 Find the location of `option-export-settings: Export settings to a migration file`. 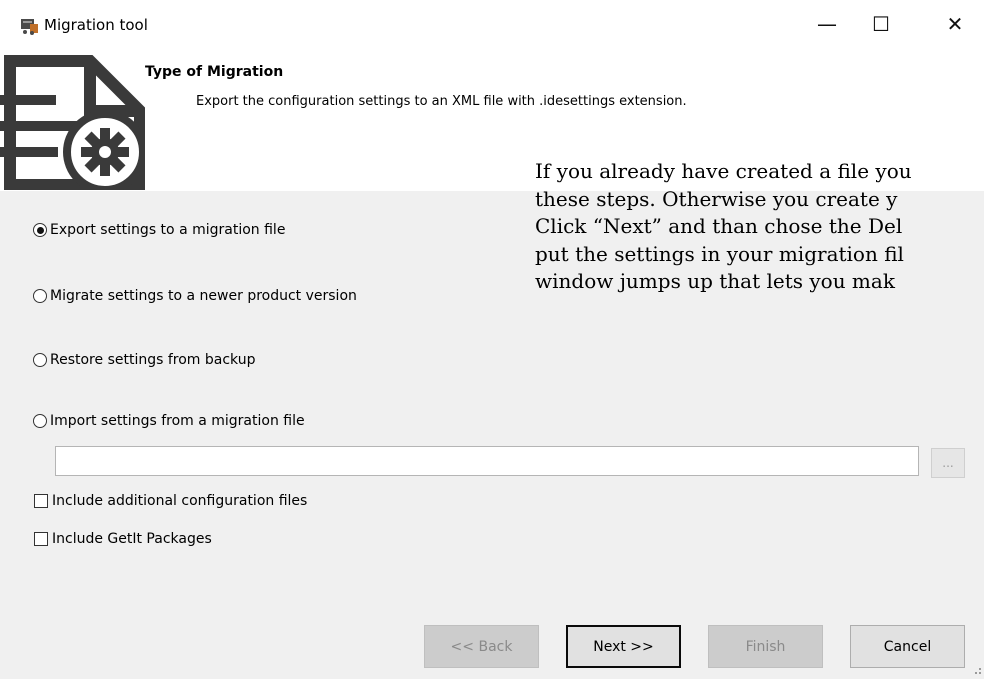

option-export-settings: Export settings to a migration file is located at coordinates (159, 230).